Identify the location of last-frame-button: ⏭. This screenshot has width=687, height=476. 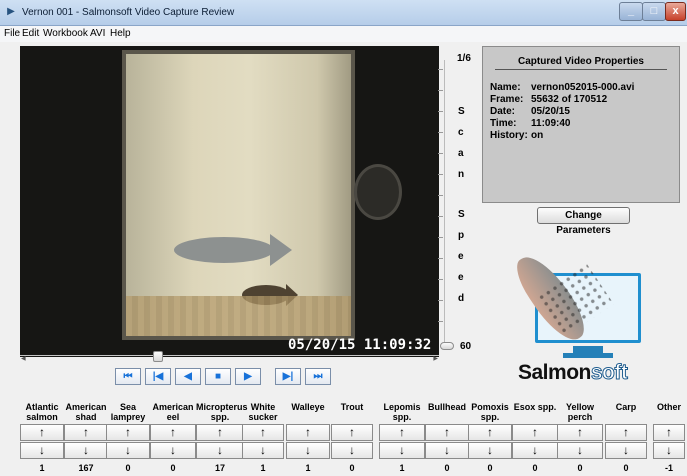
(318, 376).